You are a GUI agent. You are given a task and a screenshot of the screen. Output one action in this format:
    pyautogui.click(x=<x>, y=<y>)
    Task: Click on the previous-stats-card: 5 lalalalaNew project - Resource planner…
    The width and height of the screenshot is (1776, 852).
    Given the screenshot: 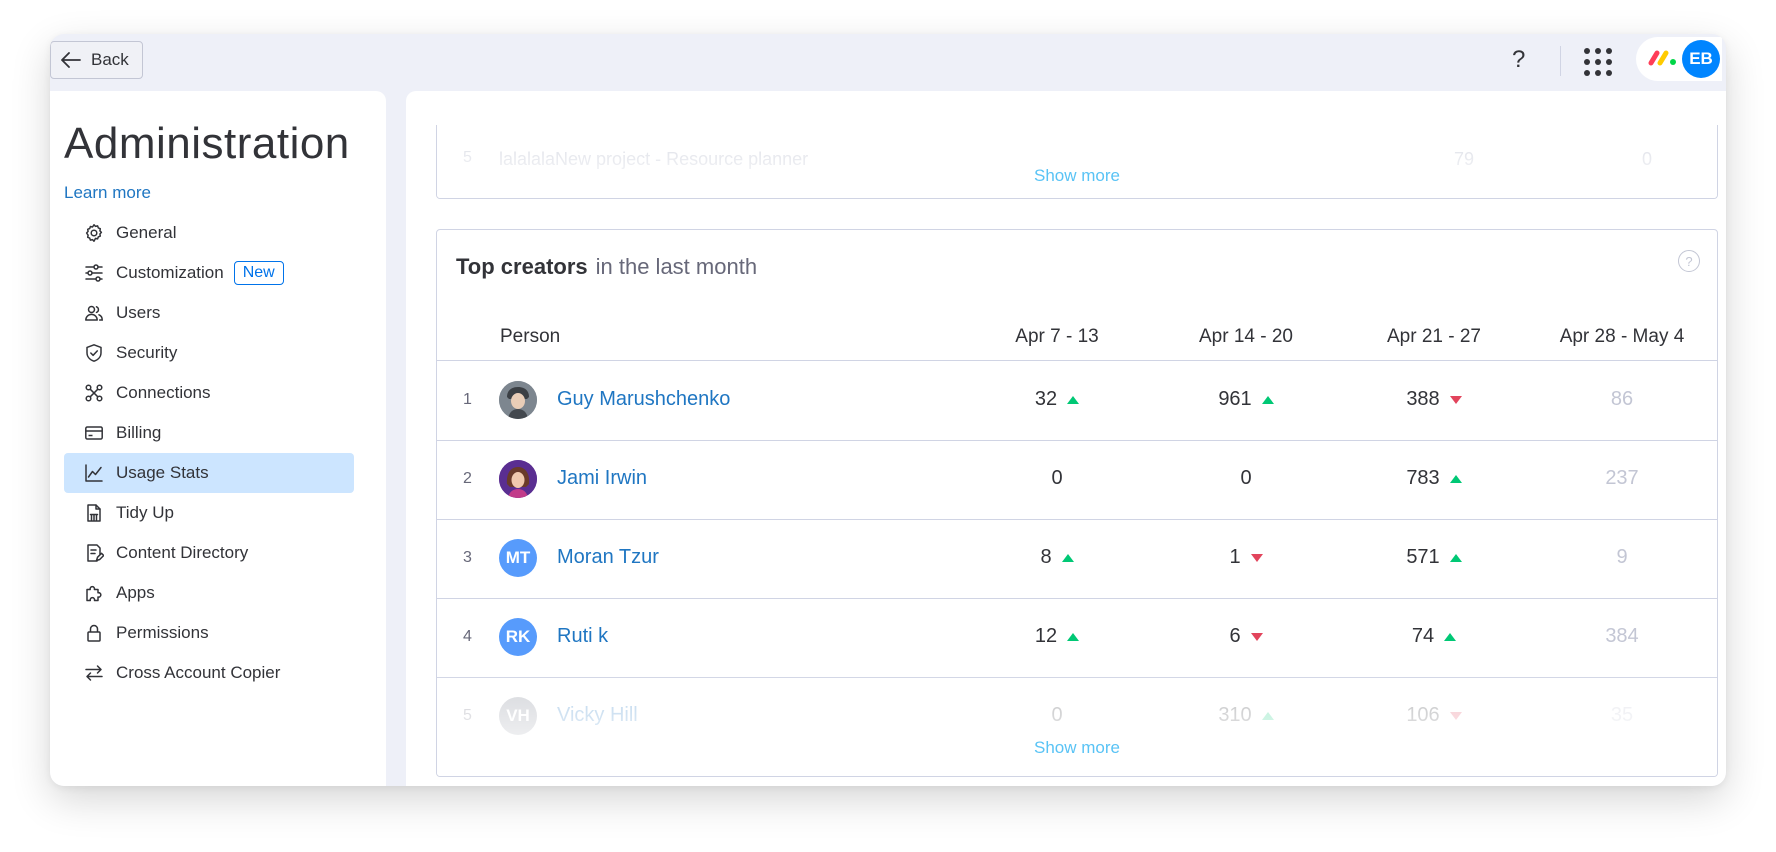 What is the action you would take?
    pyautogui.click(x=1077, y=162)
    